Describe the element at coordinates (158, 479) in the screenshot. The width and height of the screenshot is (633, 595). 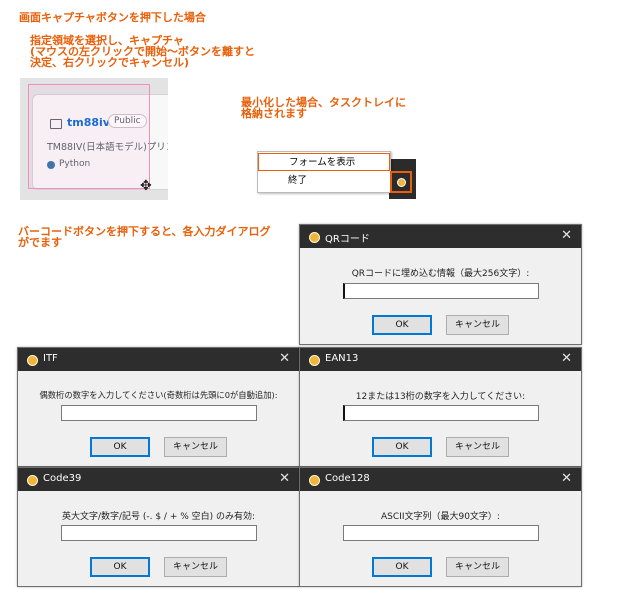
I see `titlebar: Code39 ✕` at that location.